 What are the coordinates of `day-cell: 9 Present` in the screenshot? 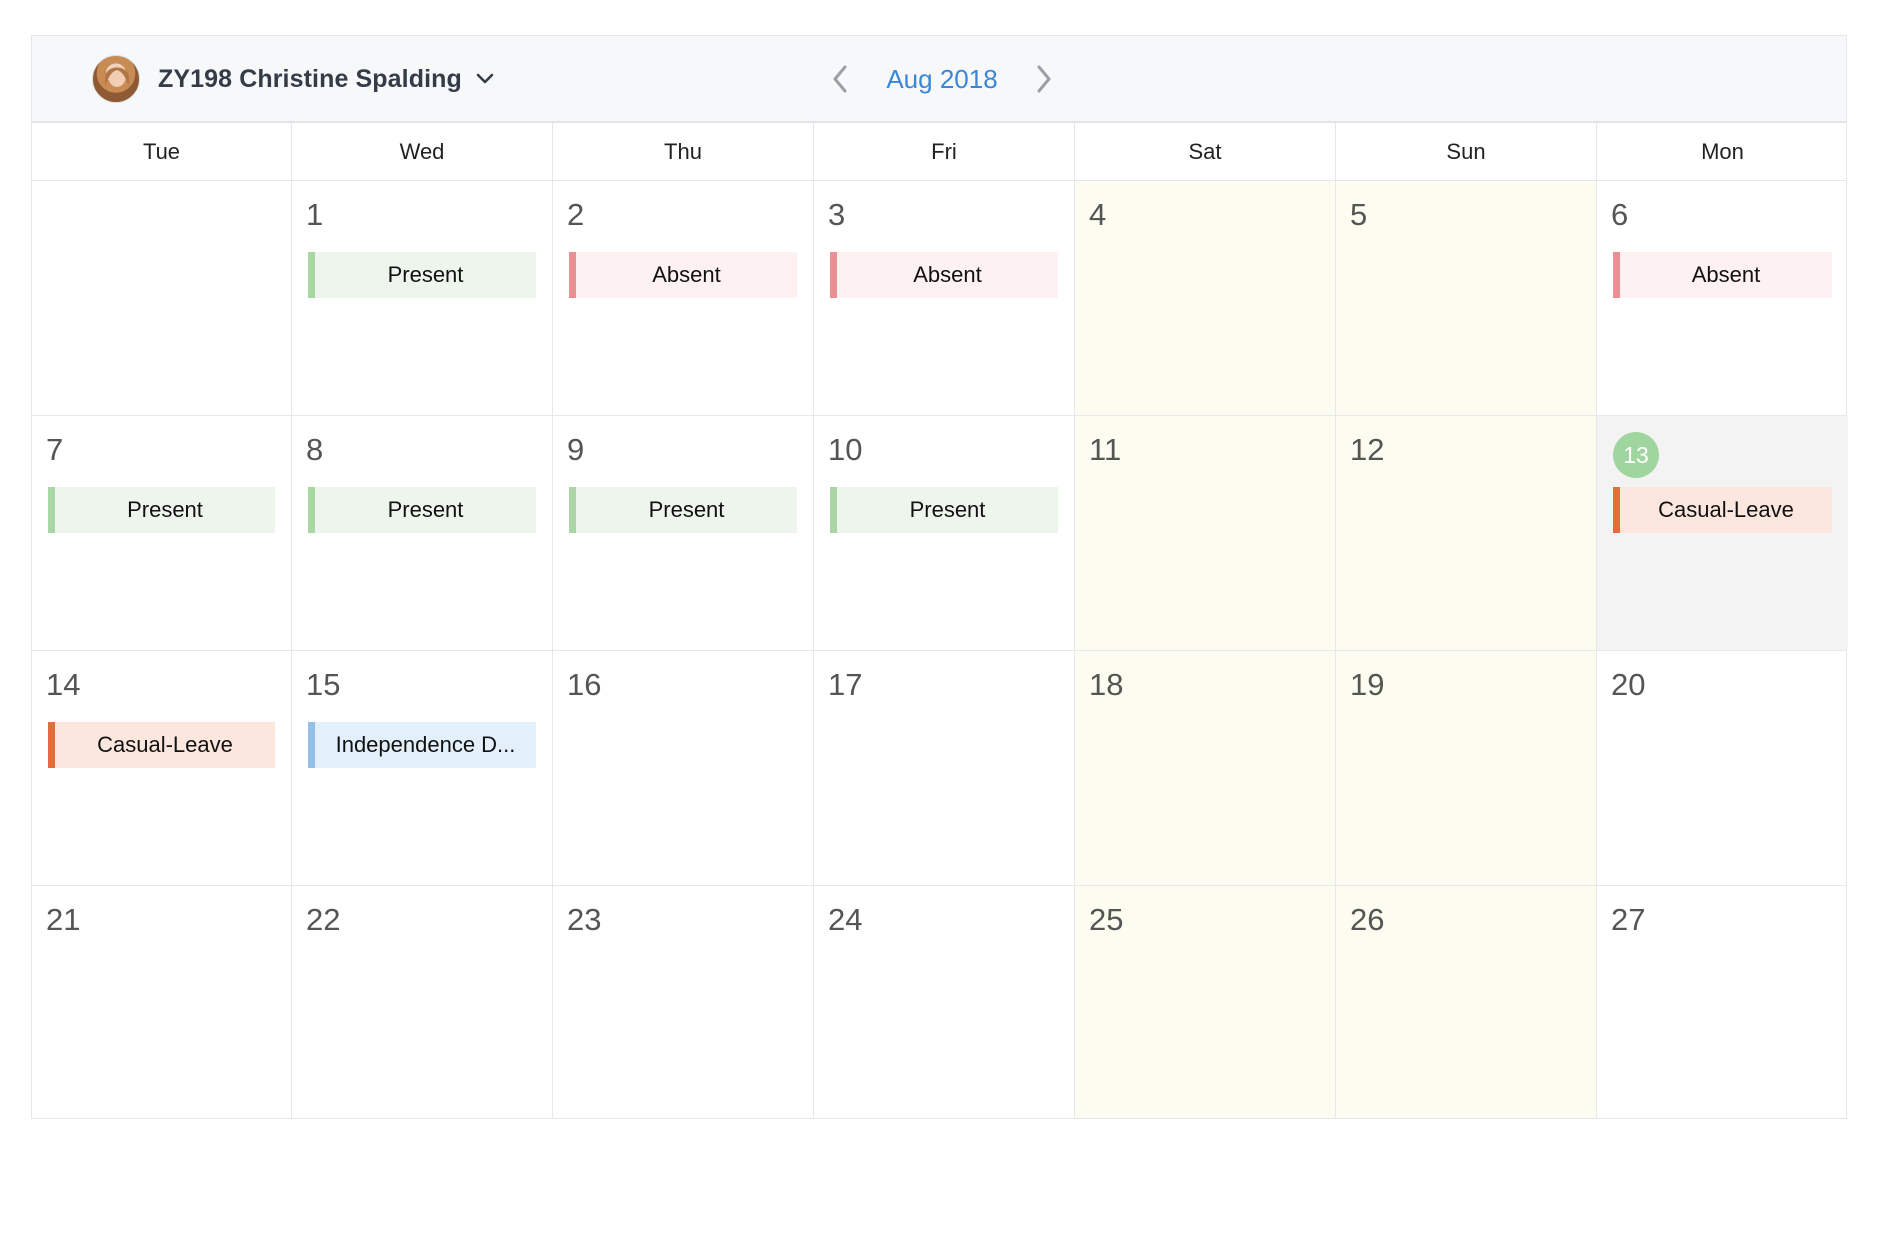 It's located at (683, 533).